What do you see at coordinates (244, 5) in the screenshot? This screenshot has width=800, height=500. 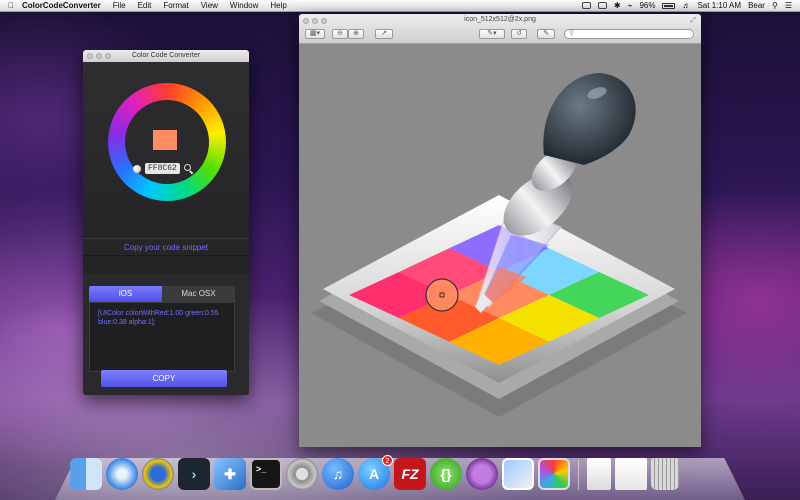 I see `menu-window: Window` at bounding box center [244, 5].